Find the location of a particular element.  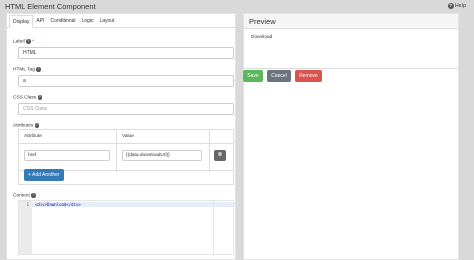

tab-logic: Logic is located at coordinates (88, 21).